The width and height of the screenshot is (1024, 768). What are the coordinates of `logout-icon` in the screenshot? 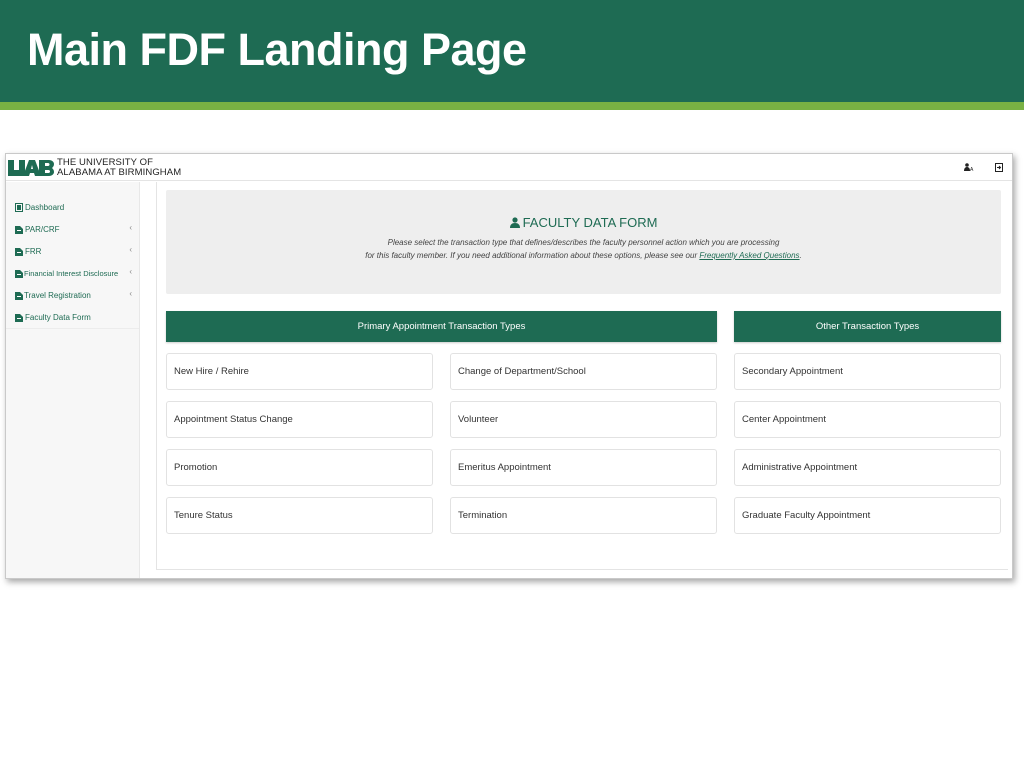 It's located at (999, 167).